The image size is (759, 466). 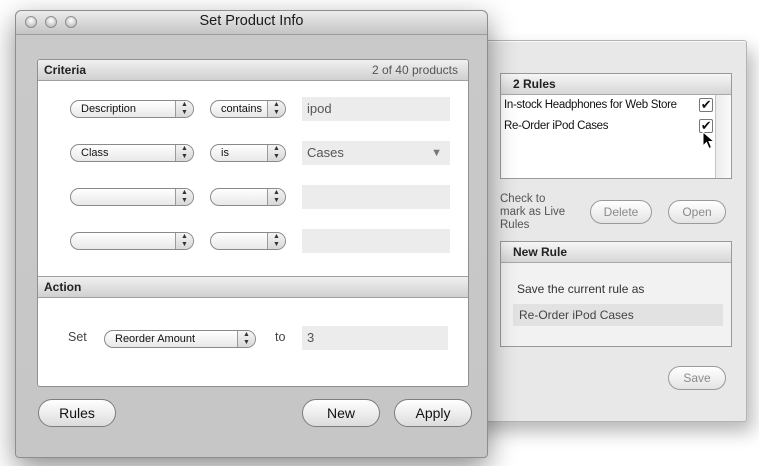 What do you see at coordinates (590, 105) in the screenshot?
I see `rule-item-label: In-stock Headphones for Web Store` at bounding box center [590, 105].